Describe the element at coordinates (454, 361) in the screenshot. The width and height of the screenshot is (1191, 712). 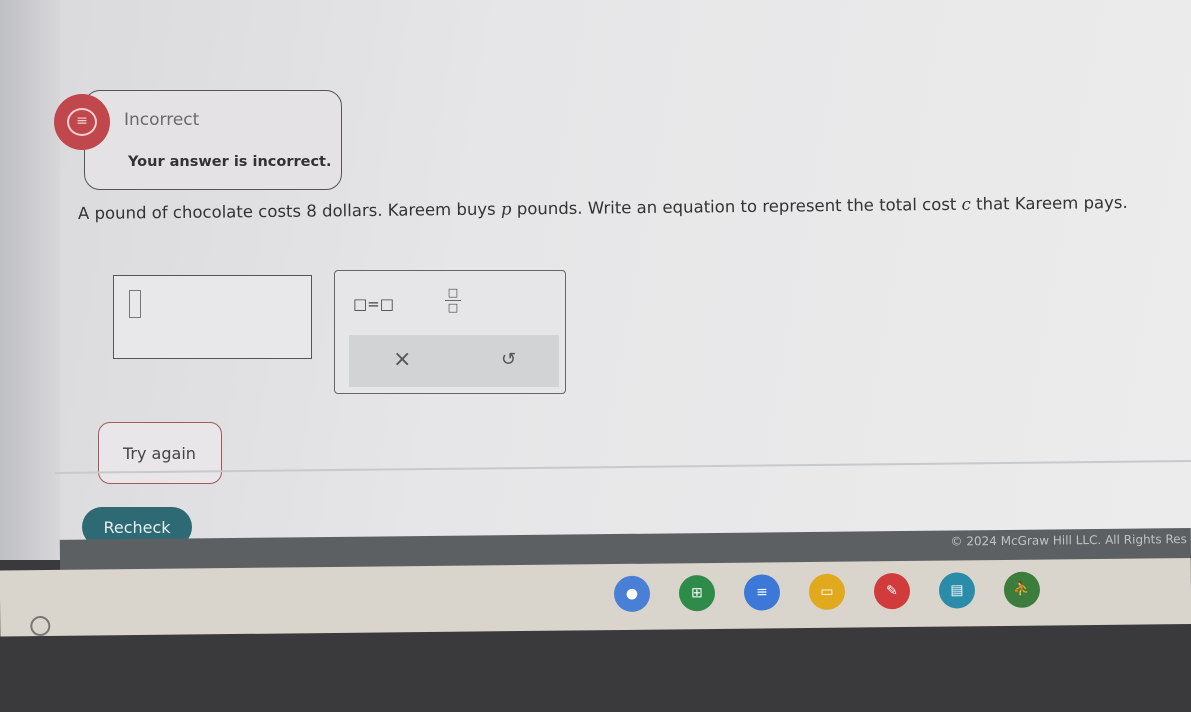
I see `palette-actions: × ↺` at that location.